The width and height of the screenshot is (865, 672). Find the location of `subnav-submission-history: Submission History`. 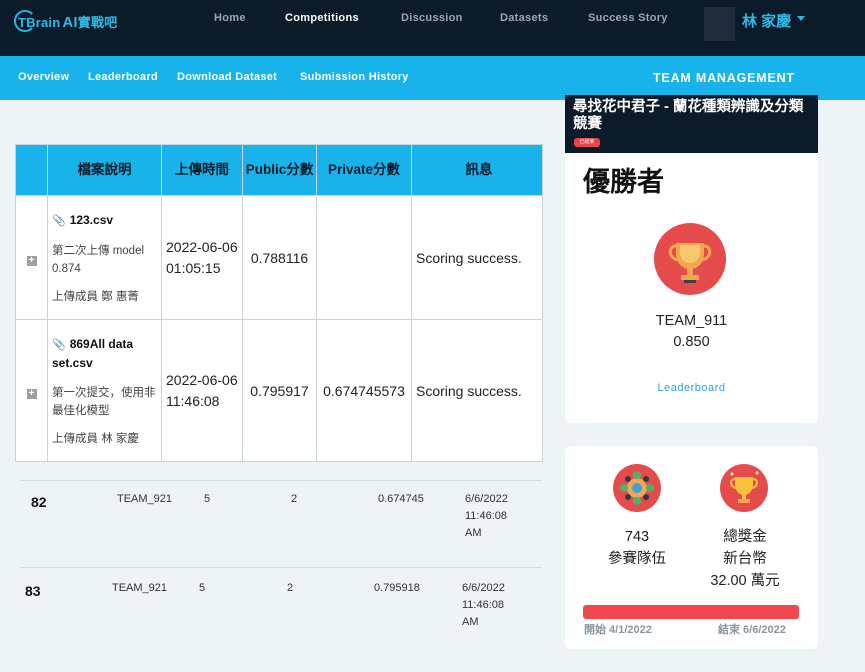

subnav-submission-history: Submission History is located at coordinates (354, 77).